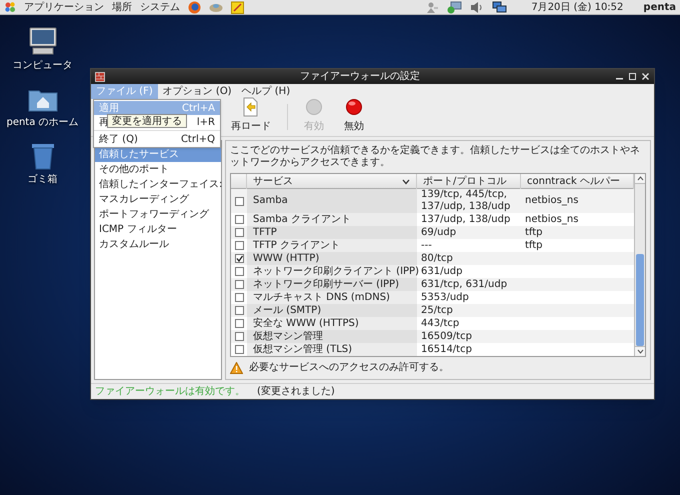  I want to click on scroll-down-button, so click(640, 351).